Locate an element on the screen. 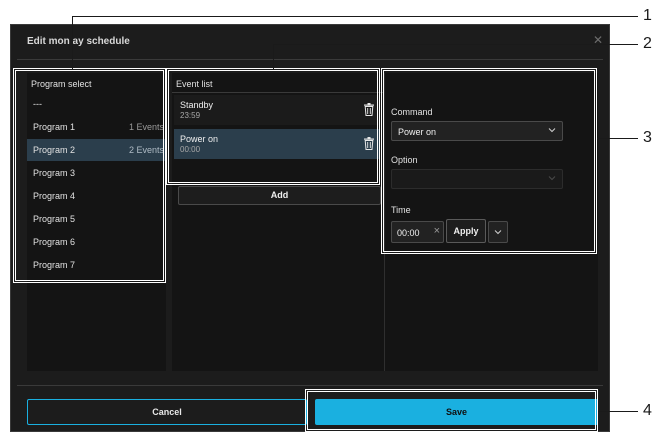 The height and width of the screenshot is (432, 661). callout-1-leader-h is located at coordinates (355, 16).